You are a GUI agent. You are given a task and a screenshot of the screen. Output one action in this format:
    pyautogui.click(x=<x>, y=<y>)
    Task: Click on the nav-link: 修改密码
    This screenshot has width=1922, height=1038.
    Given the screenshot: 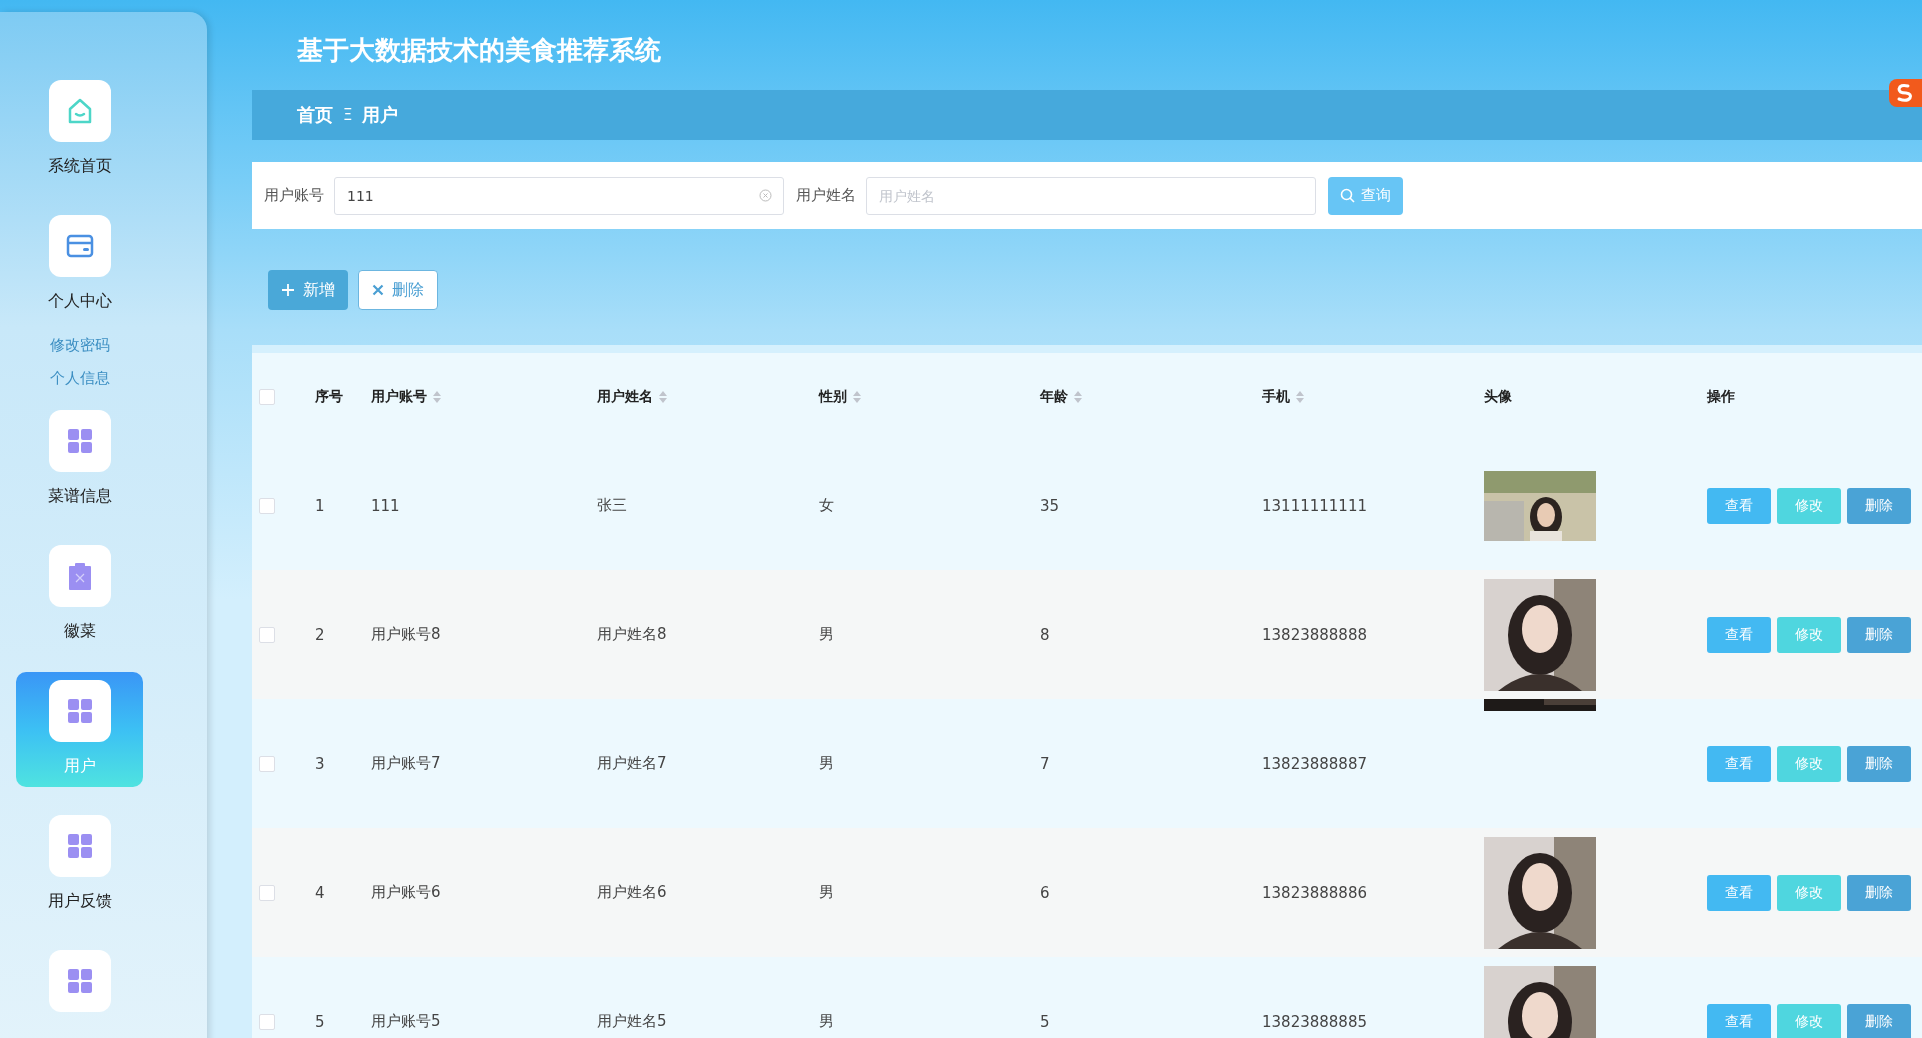 What is the action you would take?
    pyautogui.click(x=79, y=345)
    